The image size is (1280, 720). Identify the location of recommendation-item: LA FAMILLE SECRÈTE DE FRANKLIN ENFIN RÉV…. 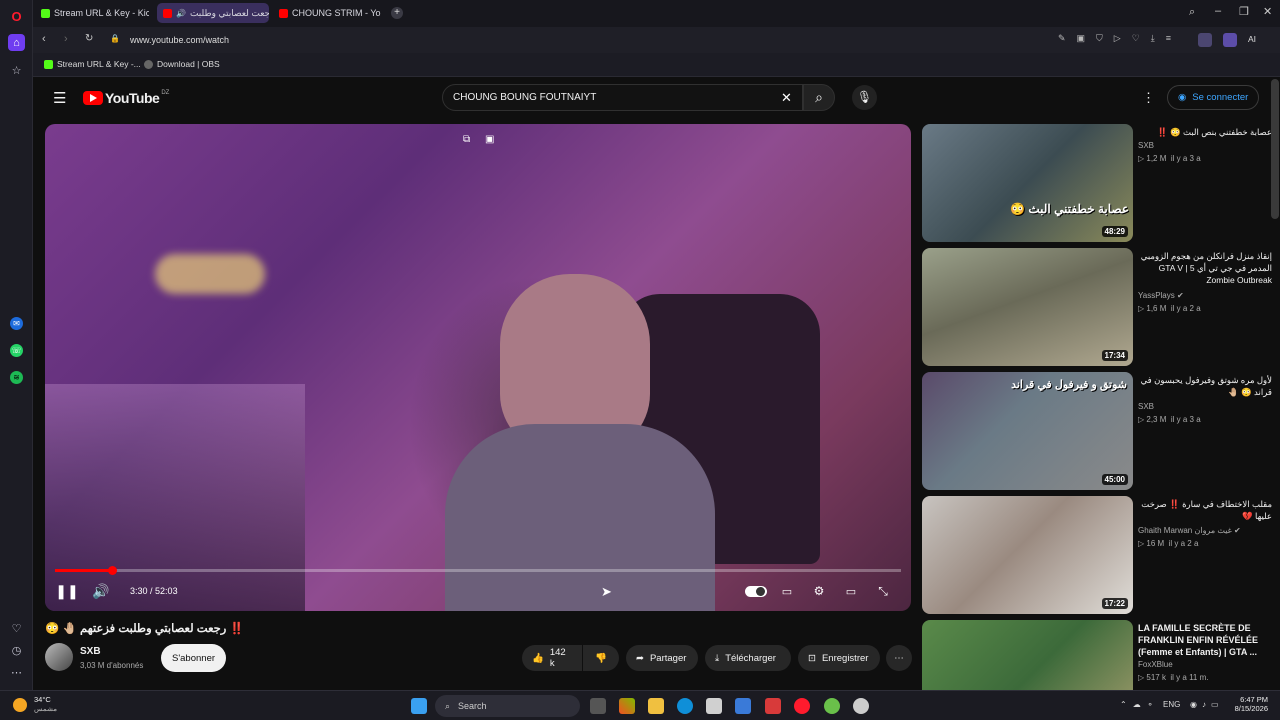
(1097, 655).